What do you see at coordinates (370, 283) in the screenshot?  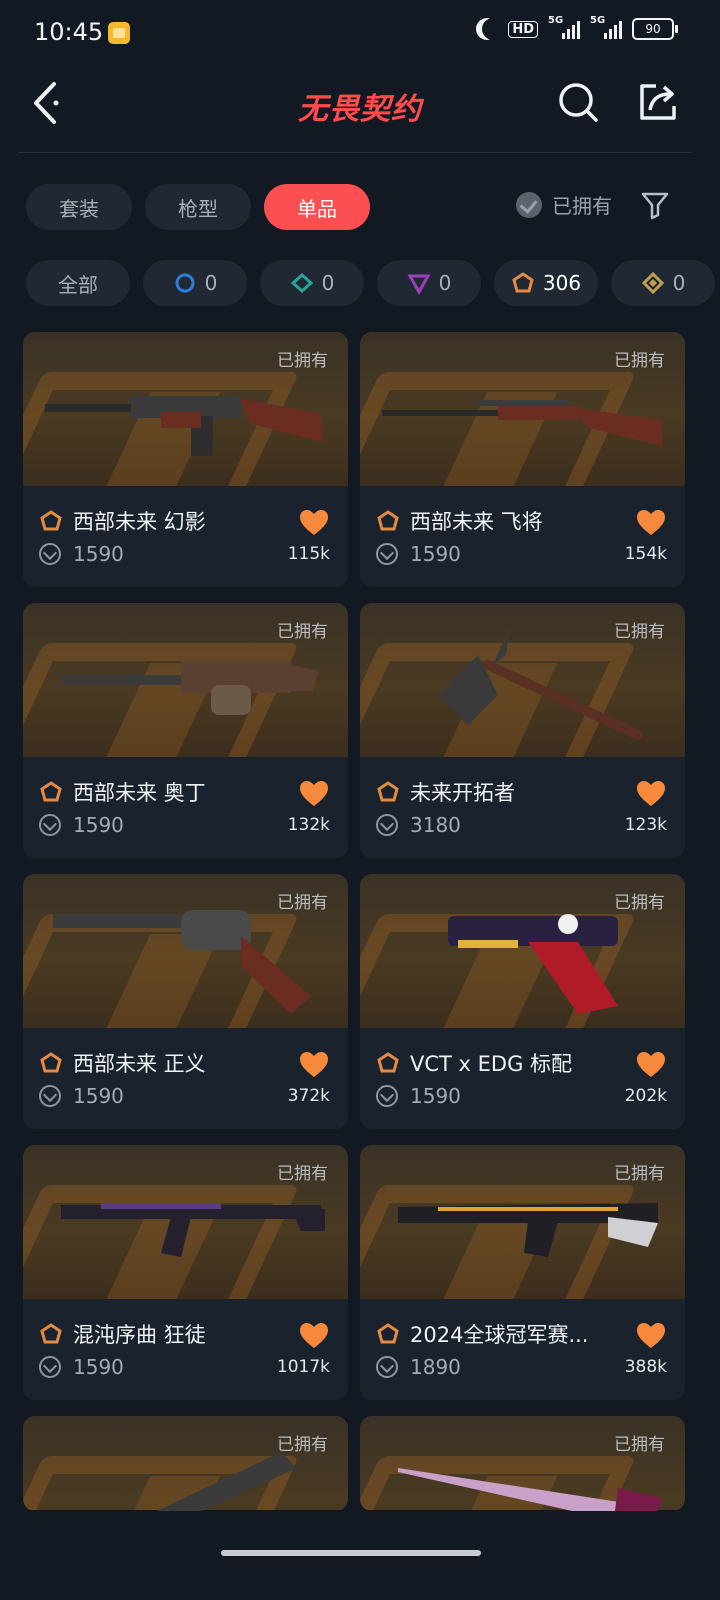 I see `rarity-filter-row: 全部 0 0 0 306 0` at bounding box center [370, 283].